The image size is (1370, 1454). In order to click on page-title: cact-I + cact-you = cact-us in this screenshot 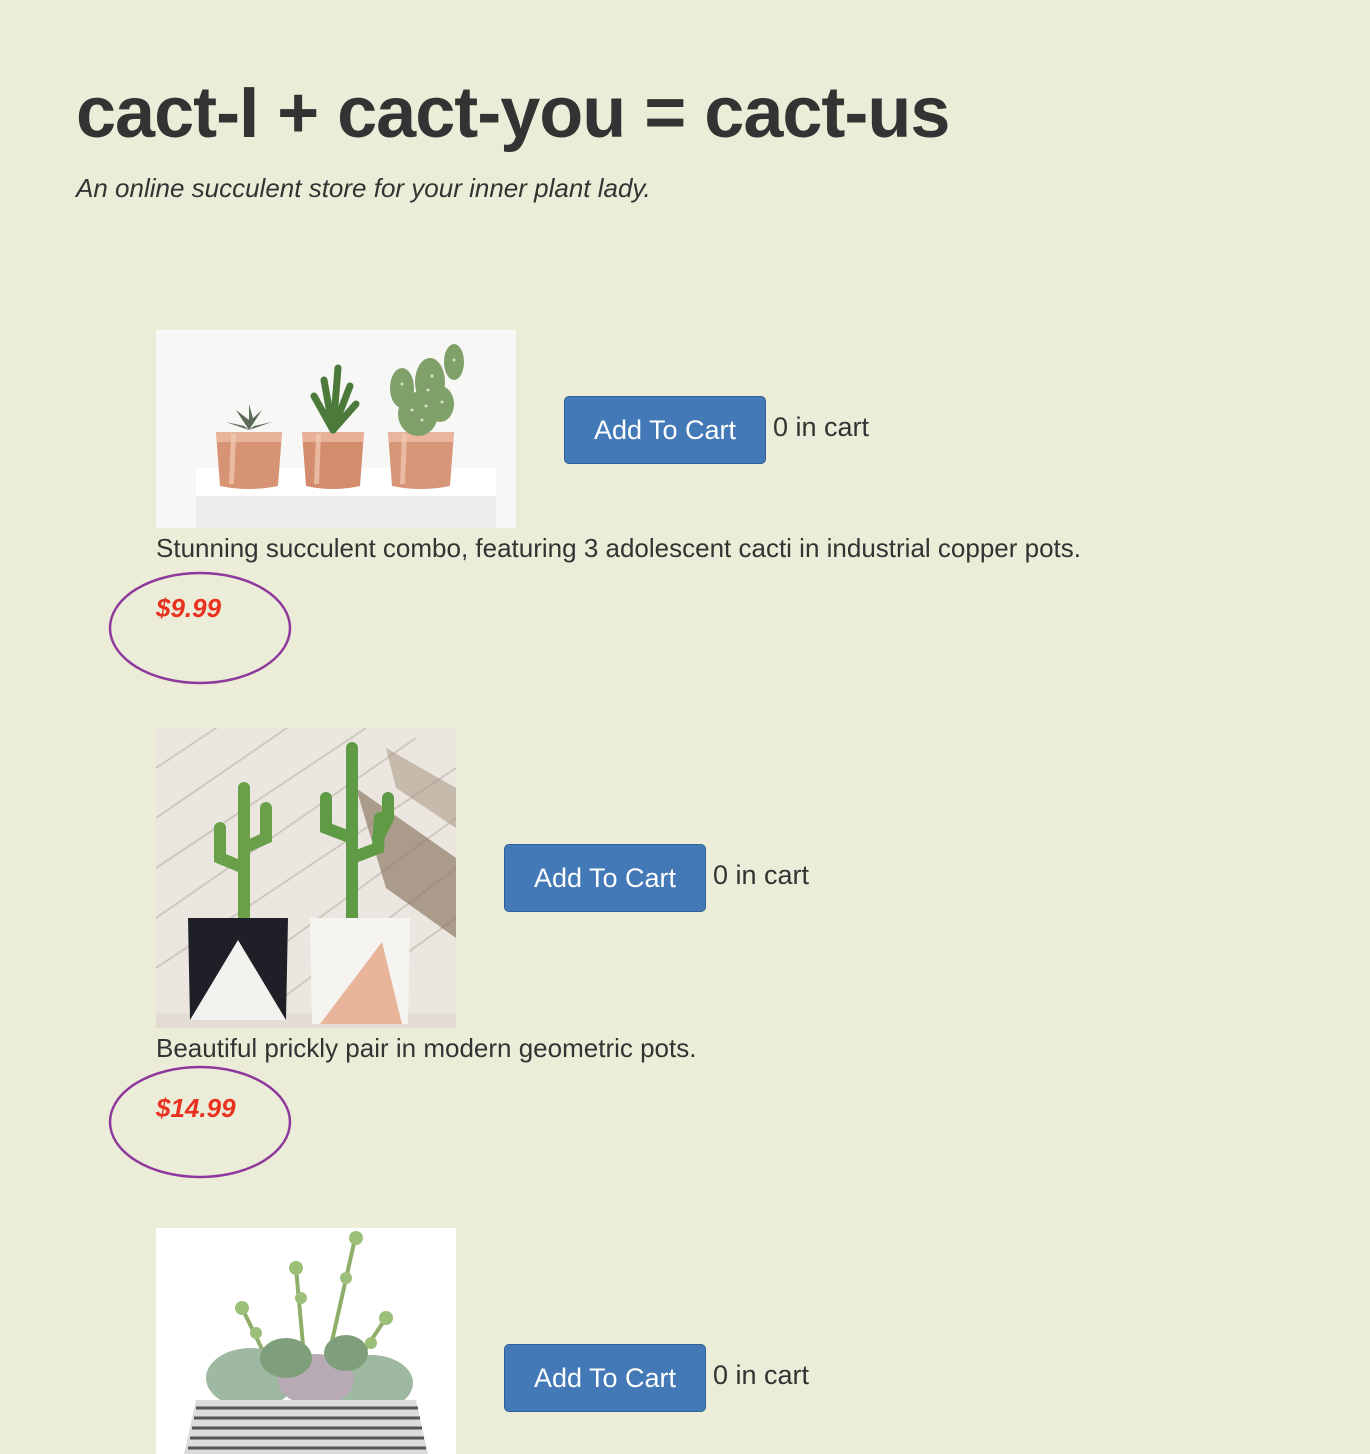, I will do `click(513, 113)`.